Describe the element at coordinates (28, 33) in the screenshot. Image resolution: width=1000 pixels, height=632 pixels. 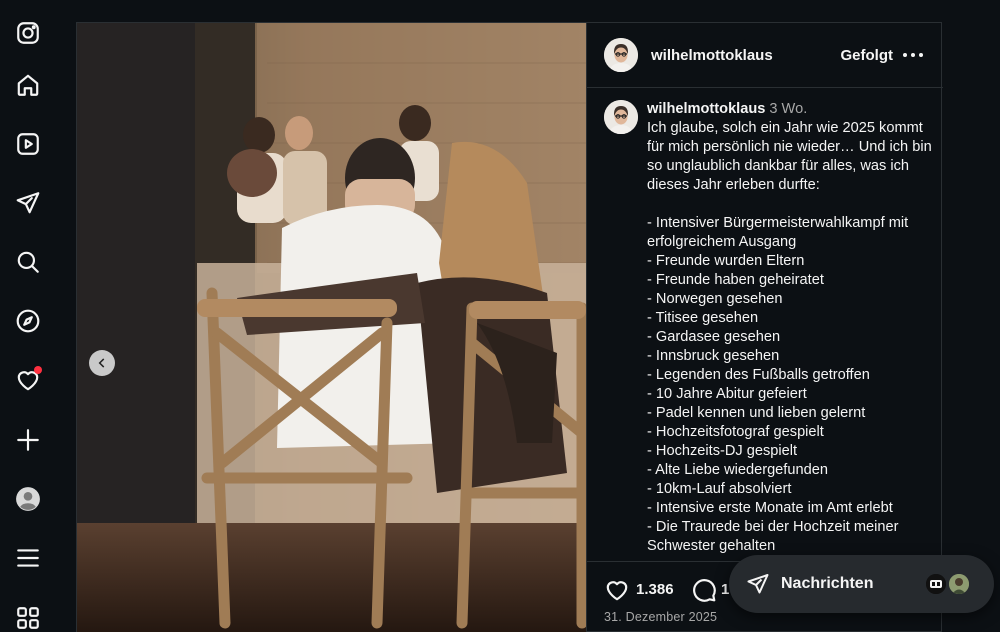
I see `instagram-logo-icon` at that location.